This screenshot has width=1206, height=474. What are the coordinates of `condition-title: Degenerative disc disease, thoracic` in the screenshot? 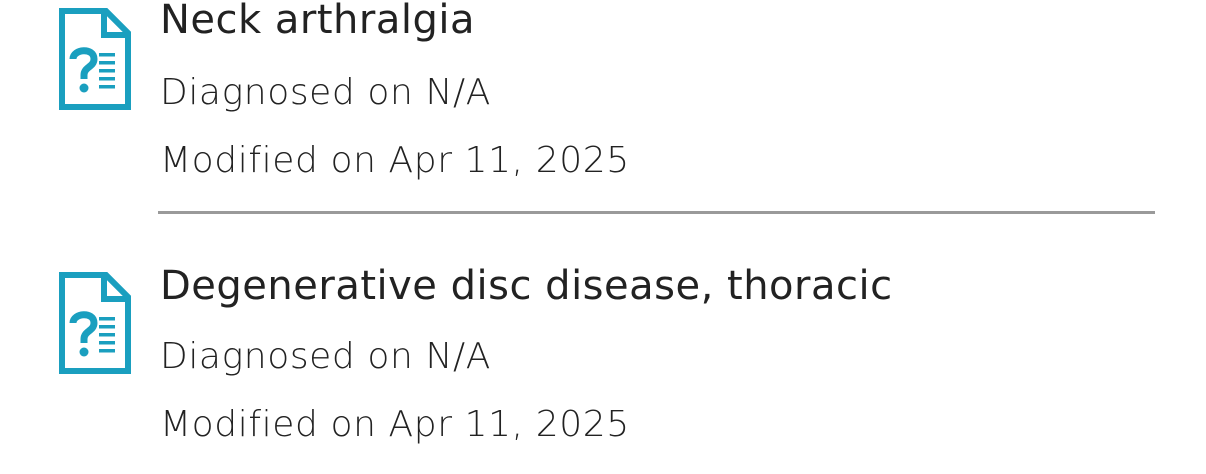 It's located at (526, 286).